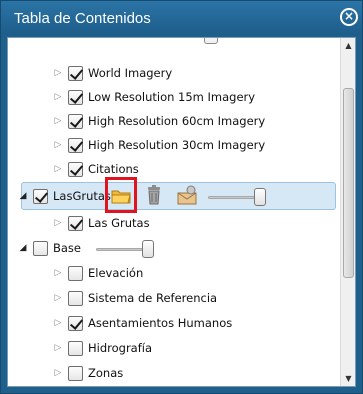 Image resolution: width=363 pixels, height=394 pixels. I want to click on scroll-down-icon: ▼, so click(348, 378).